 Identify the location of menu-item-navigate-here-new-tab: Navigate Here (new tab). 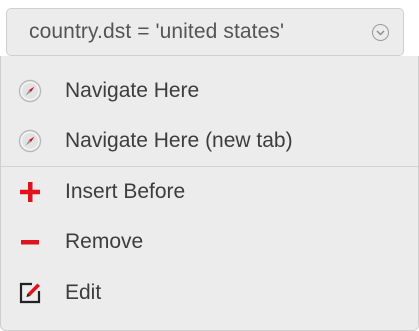
(209, 141).